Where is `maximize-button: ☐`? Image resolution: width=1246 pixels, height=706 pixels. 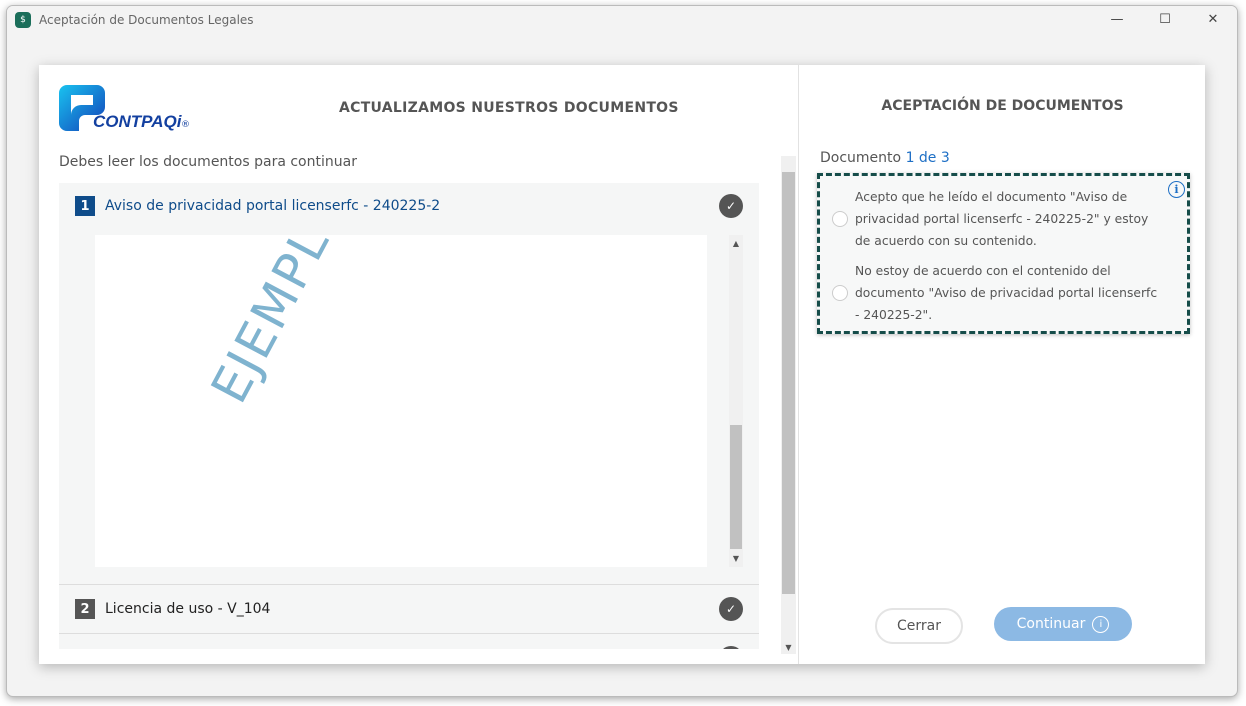
maximize-button: ☐ is located at coordinates (1165, 19).